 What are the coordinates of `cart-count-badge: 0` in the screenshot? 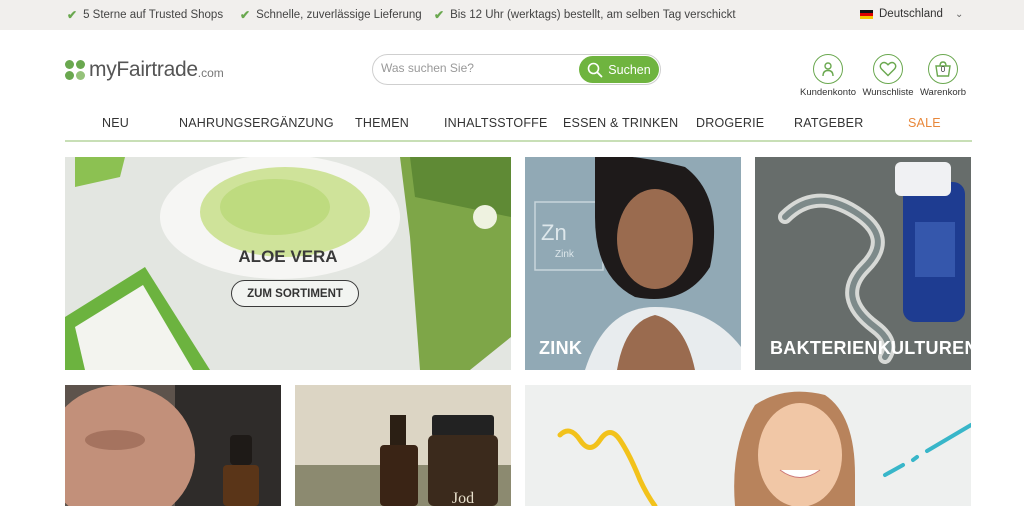 It's located at (943, 69).